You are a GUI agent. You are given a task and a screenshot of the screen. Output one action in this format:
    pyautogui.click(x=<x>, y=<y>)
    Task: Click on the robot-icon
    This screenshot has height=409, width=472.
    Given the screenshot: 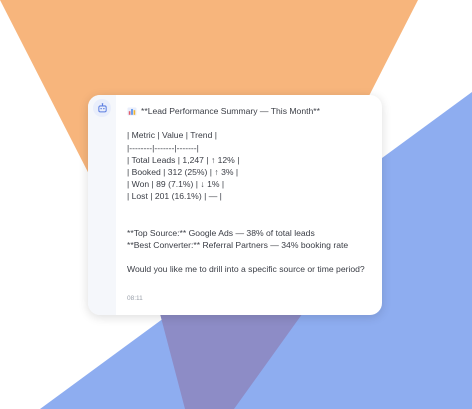 What is the action you would take?
    pyautogui.click(x=102, y=107)
    